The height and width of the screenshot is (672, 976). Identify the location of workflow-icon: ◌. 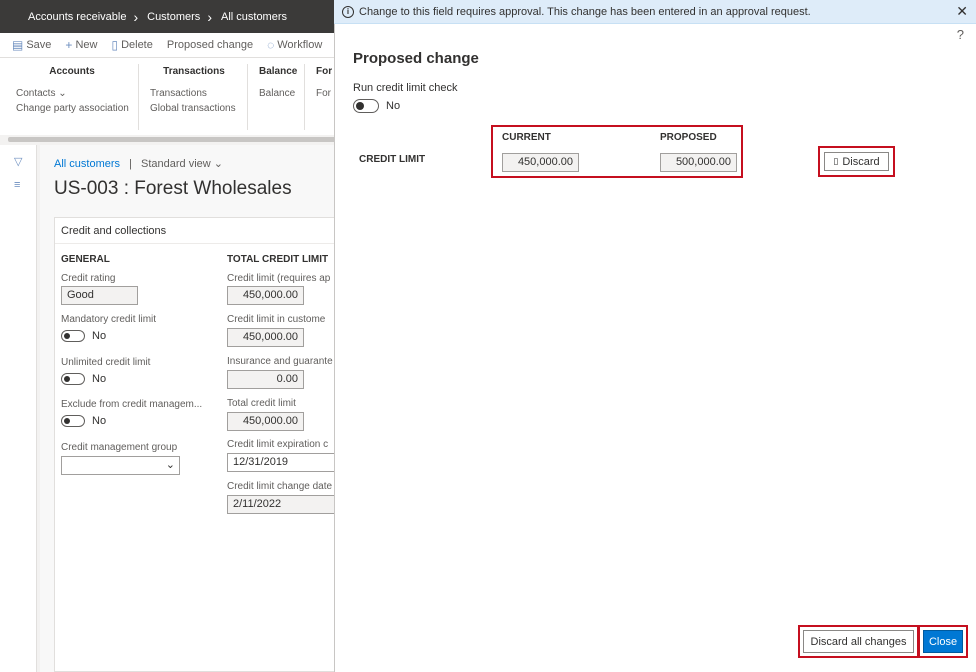
(271, 45).